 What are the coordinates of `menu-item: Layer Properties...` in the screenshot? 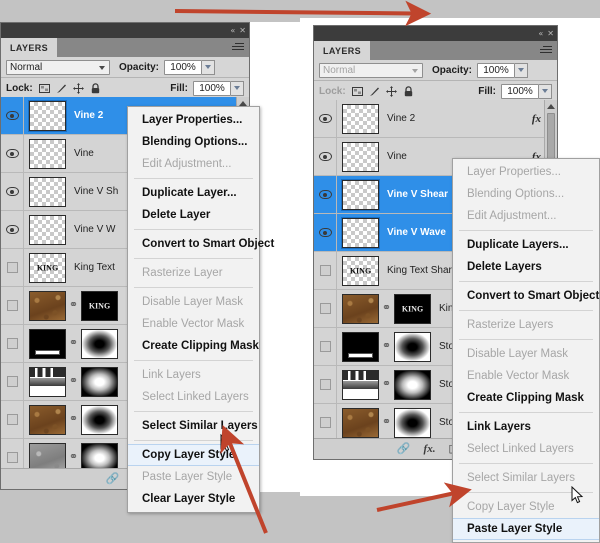 It's located at (193, 120).